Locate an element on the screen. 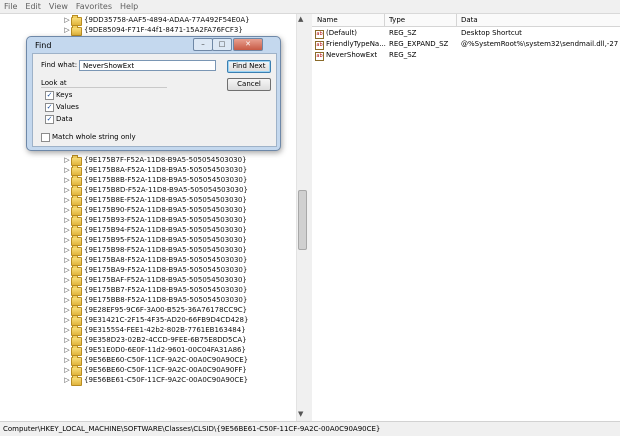 The image size is (620, 436). find-what-input: NeverShowExt is located at coordinates (147, 65).